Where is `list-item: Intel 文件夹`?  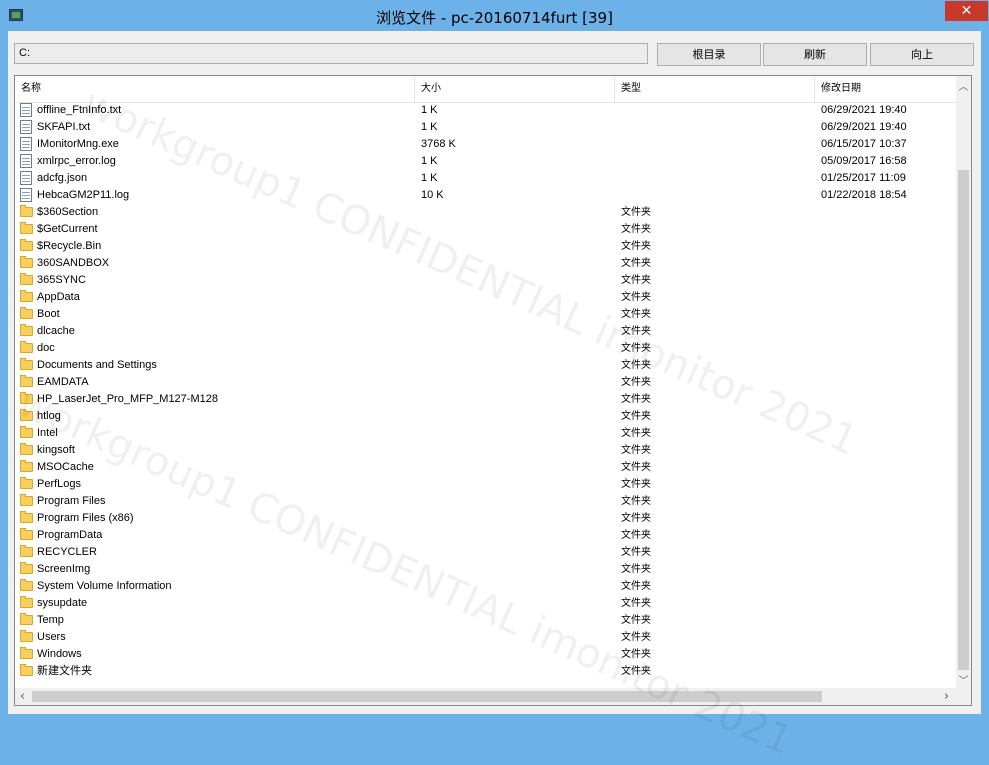
list-item: Intel 文件夹 is located at coordinates (485, 433).